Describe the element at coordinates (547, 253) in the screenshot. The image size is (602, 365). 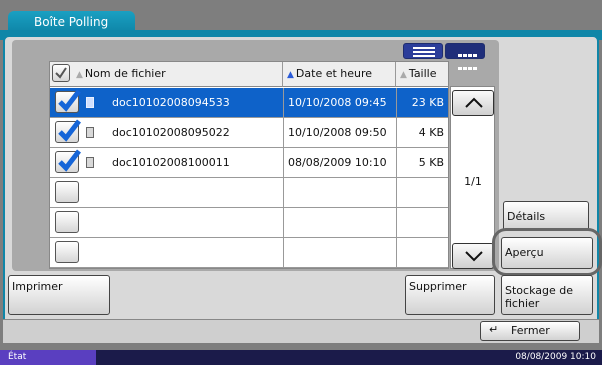
I see `preview-button: Aperçu` at that location.